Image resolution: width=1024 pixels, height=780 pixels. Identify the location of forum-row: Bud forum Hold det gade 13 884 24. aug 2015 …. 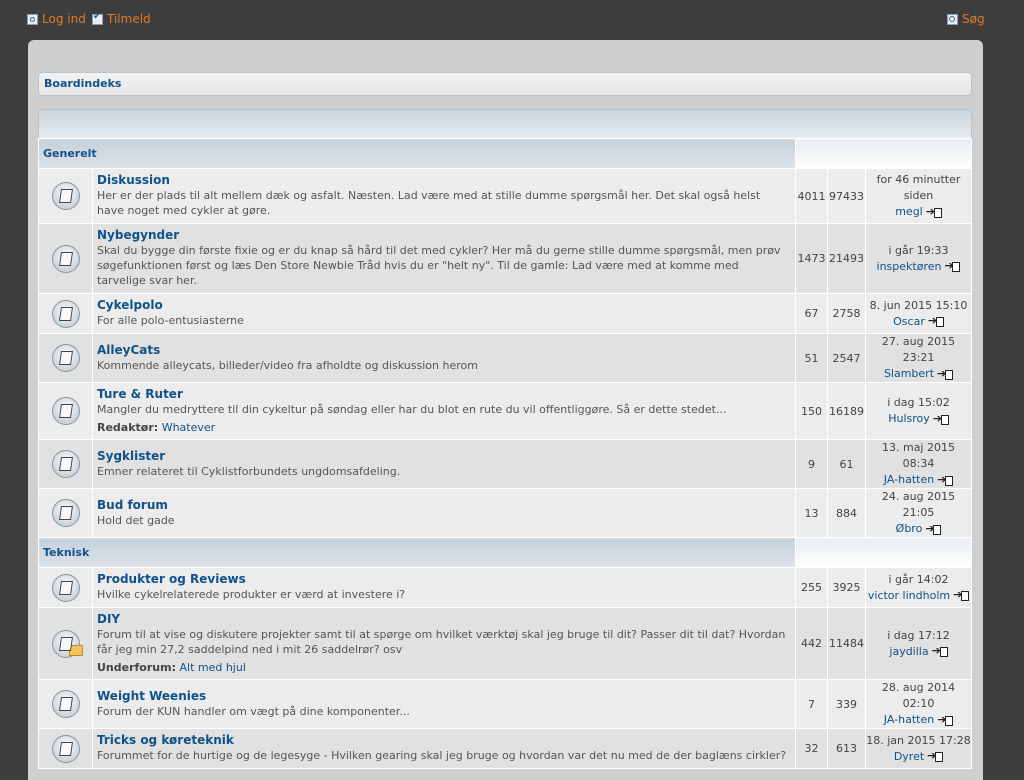
(505, 513).